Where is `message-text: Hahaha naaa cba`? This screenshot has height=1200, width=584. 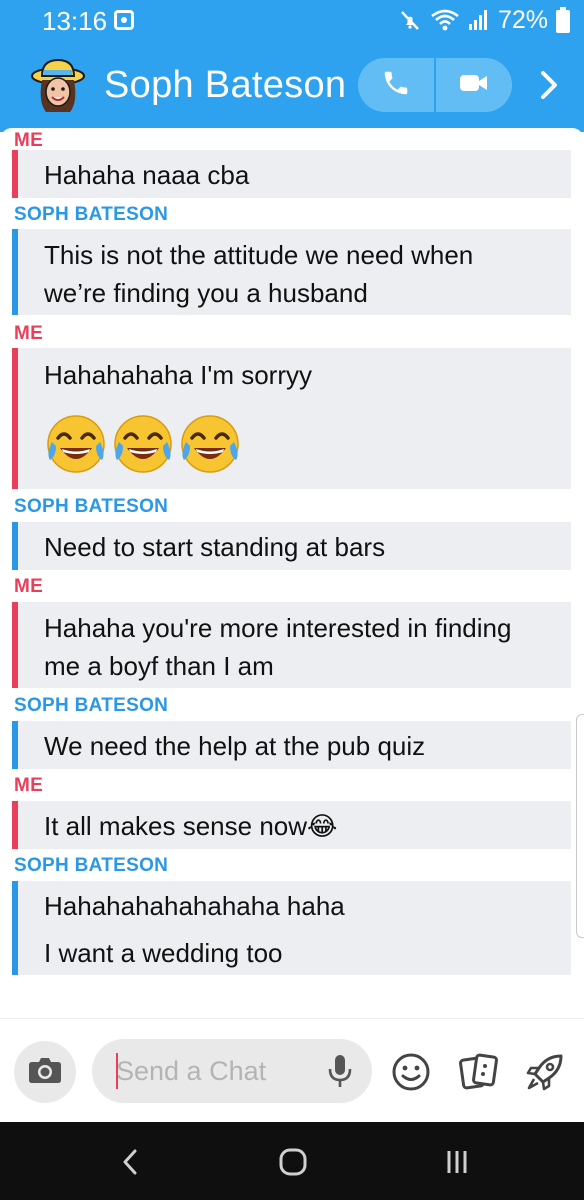 message-text: Hahaha naaa cba is located at coordinates (147, 175).